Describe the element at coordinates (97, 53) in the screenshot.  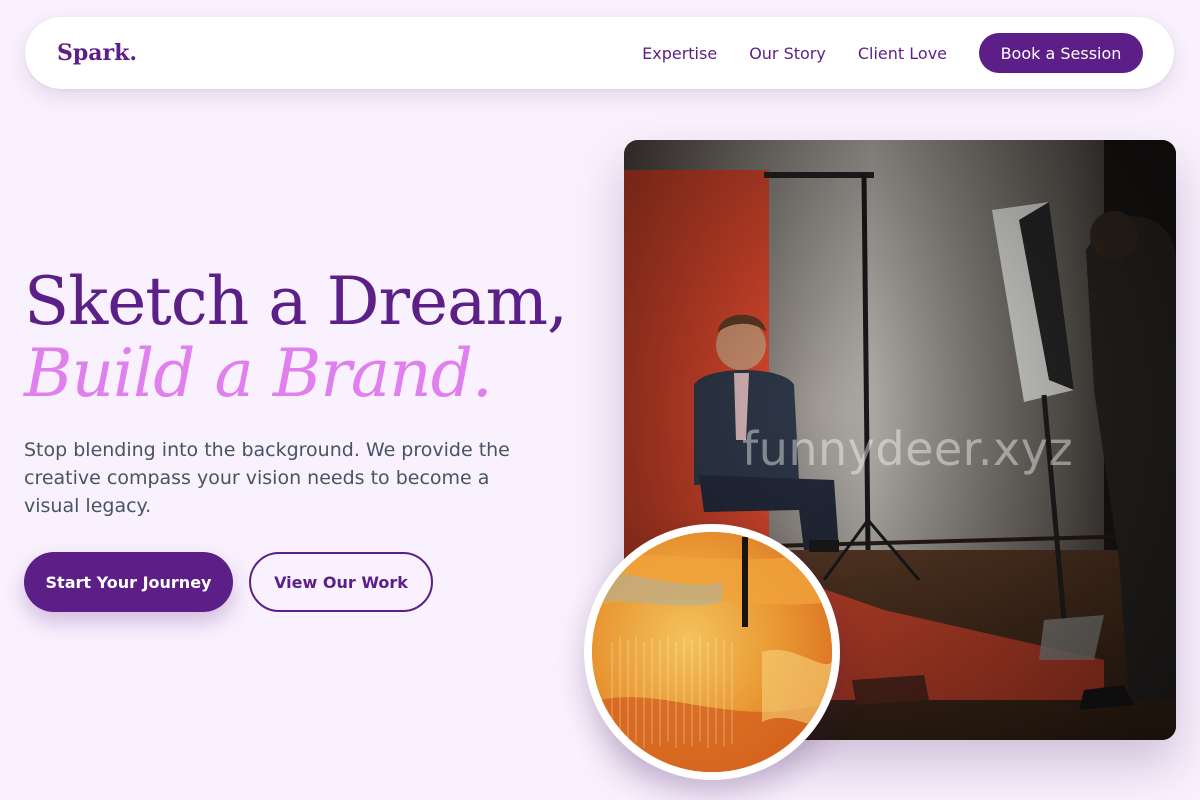
I see `brand-logo: Spark.` at that location.